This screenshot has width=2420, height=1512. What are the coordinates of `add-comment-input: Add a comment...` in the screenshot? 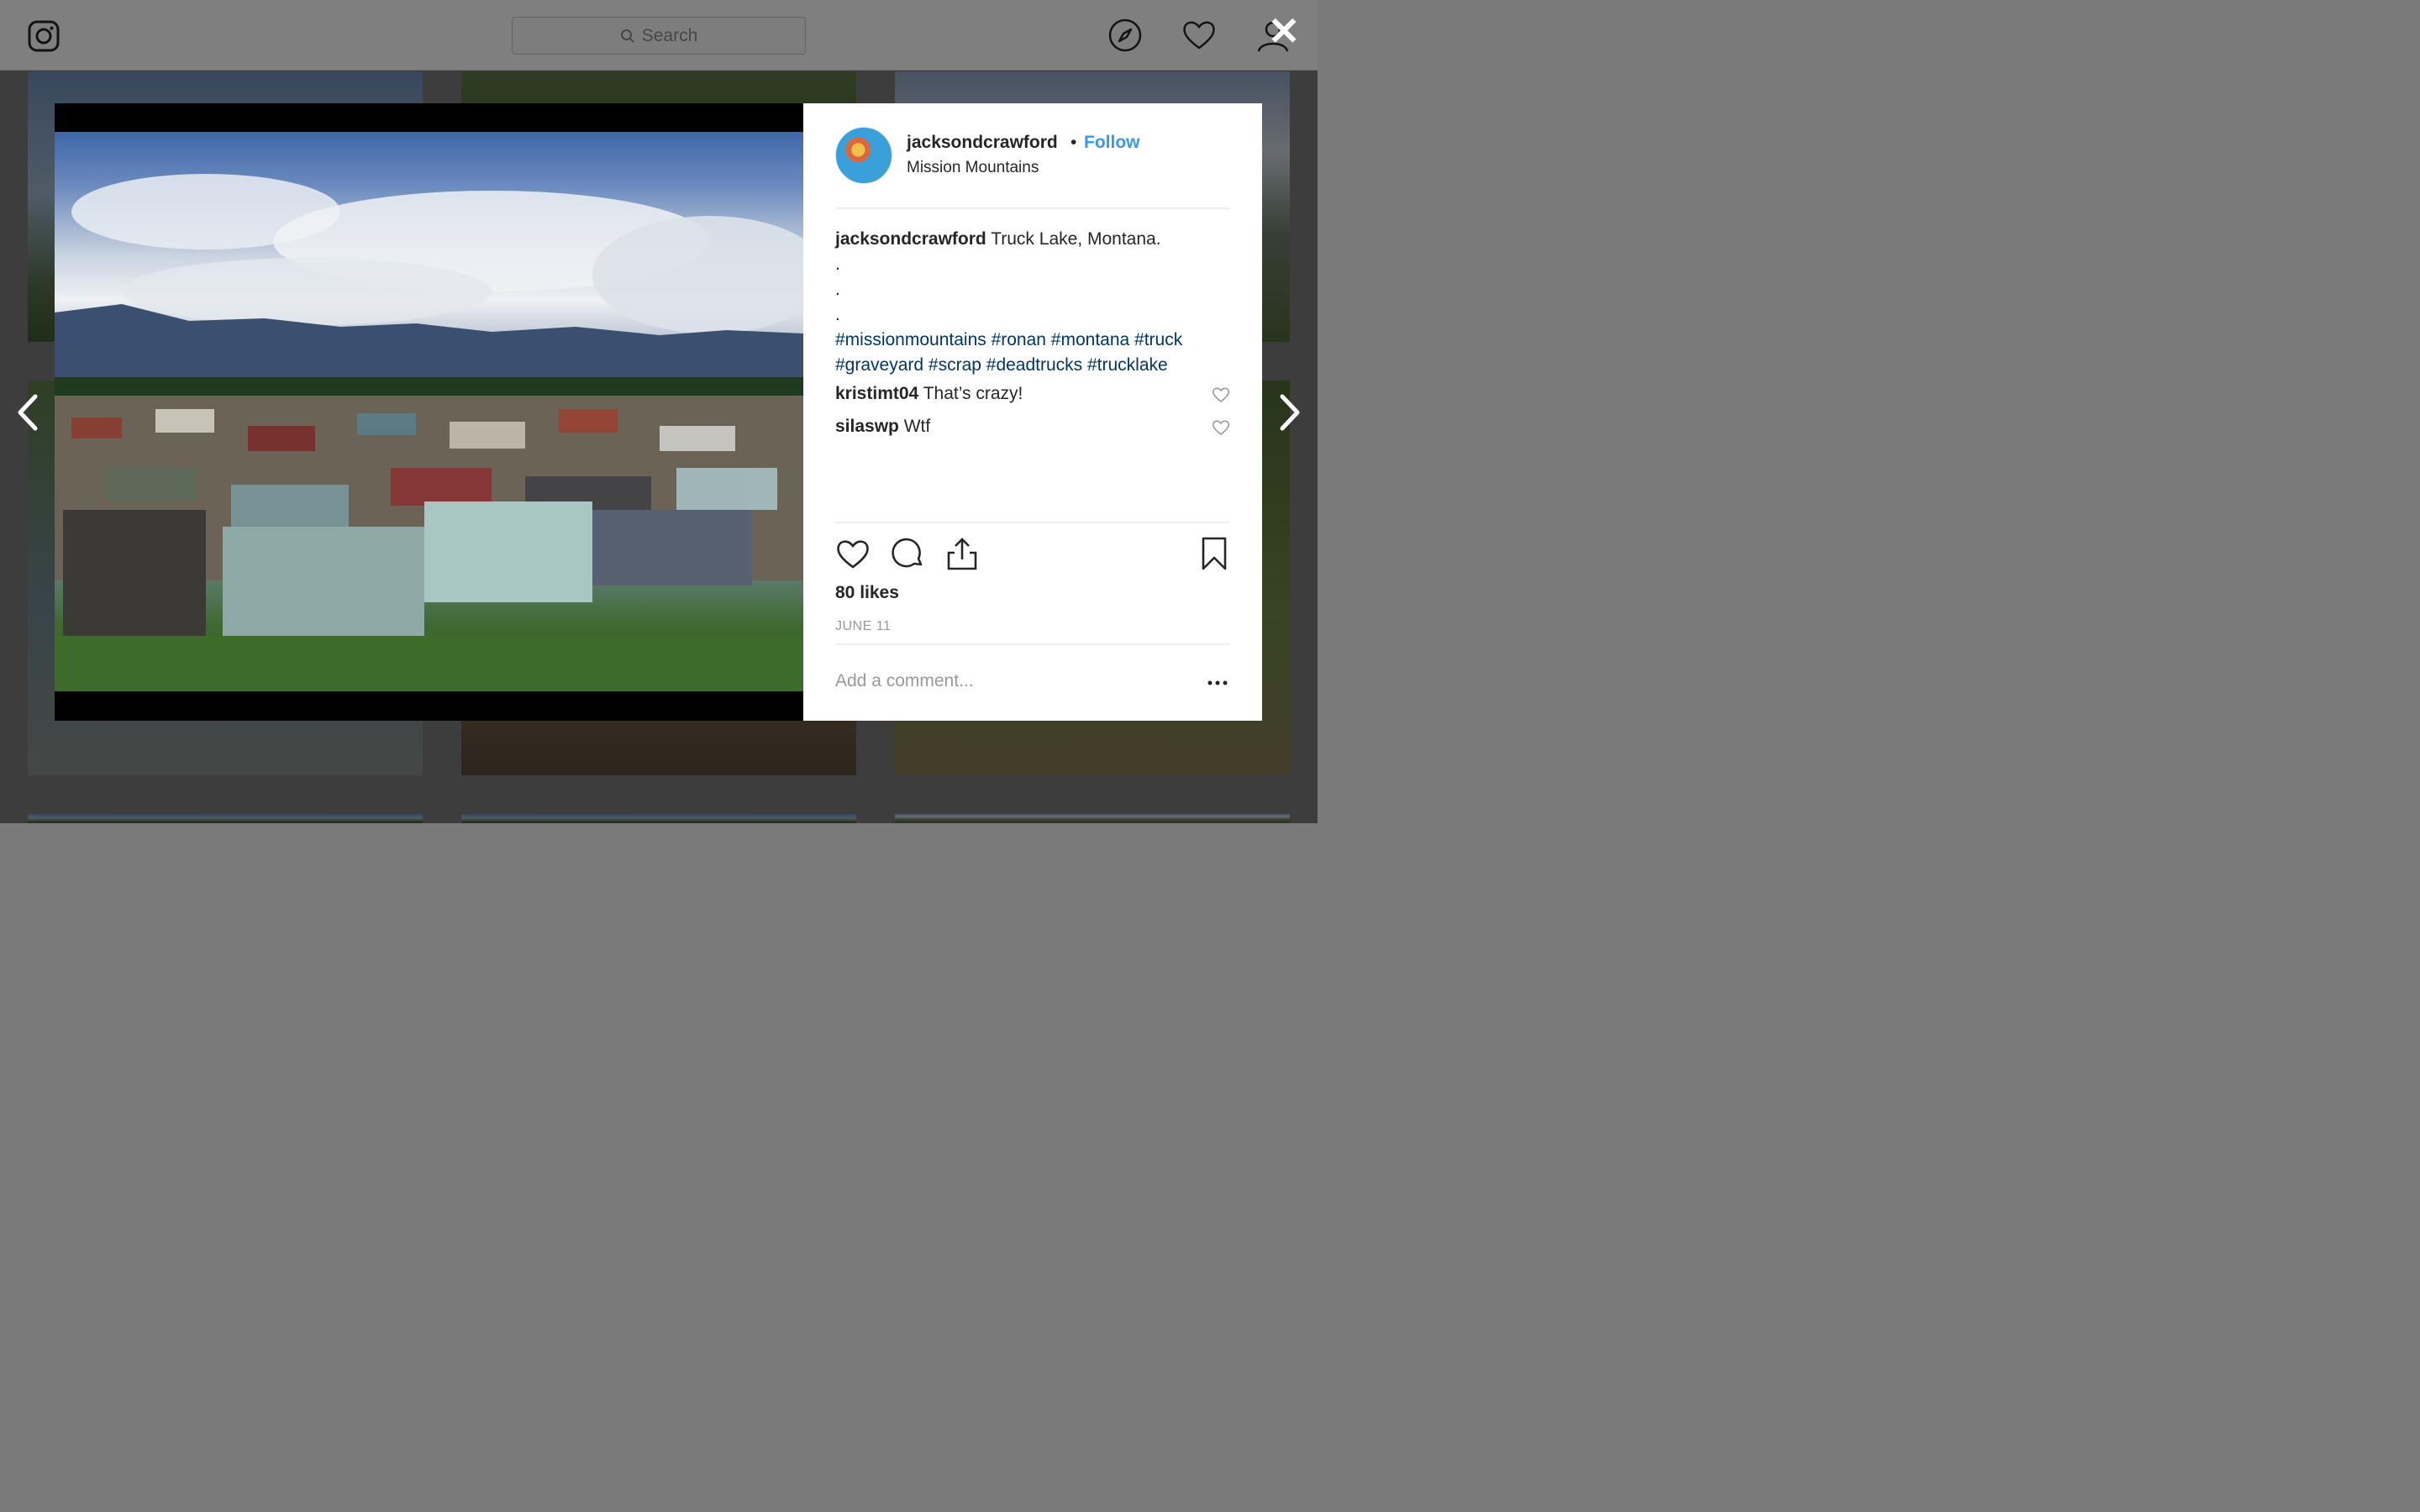 It's located at (904, 681).